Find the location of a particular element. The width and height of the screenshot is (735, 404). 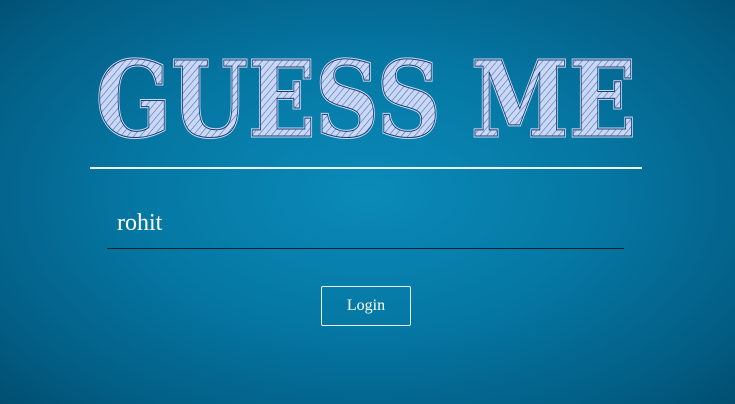

username-input is located at coordinates (365, 223).